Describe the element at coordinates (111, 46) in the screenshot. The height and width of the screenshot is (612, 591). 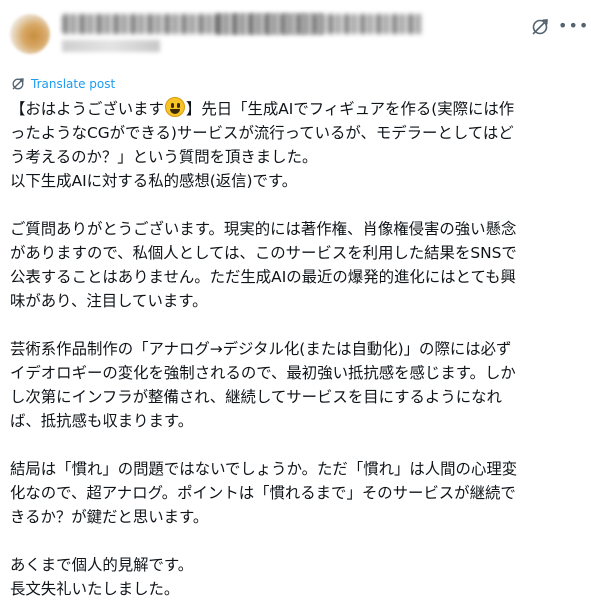
I see `author-handle-blurred` at that location.